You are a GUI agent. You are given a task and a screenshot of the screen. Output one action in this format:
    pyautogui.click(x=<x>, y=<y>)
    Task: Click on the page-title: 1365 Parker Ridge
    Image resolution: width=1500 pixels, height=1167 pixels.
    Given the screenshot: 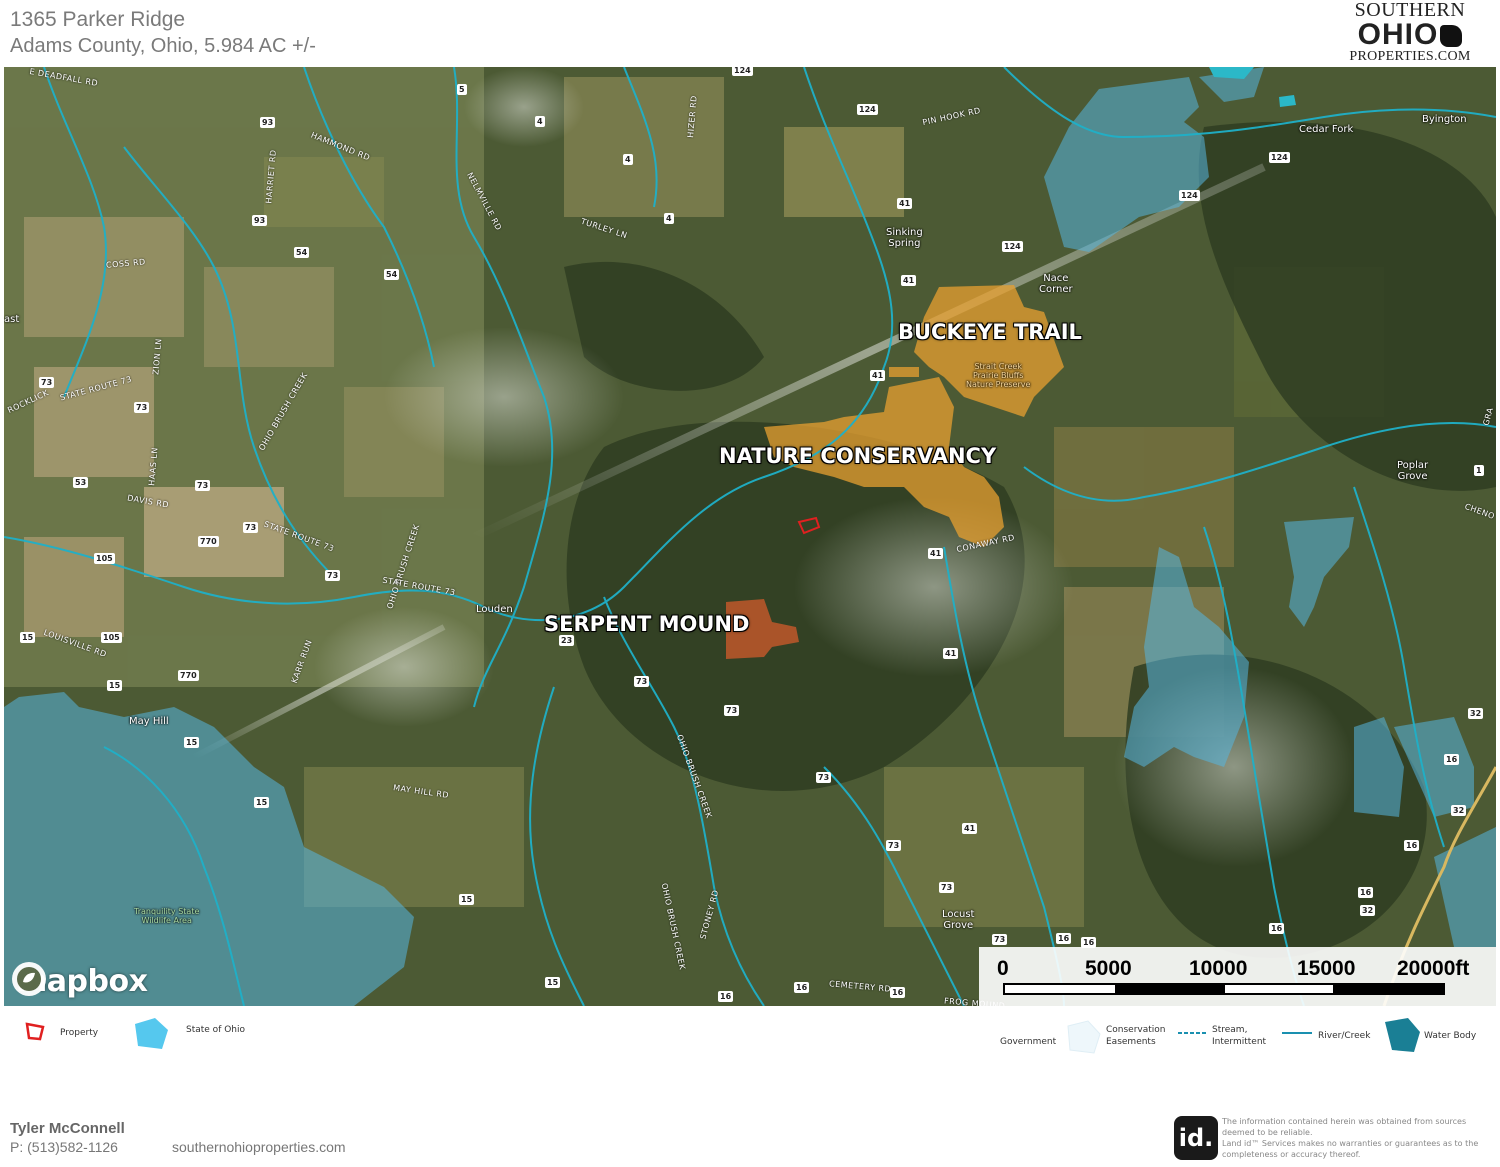 What is the action you would take?
    pyautogui.click(x=98, y=19)
    